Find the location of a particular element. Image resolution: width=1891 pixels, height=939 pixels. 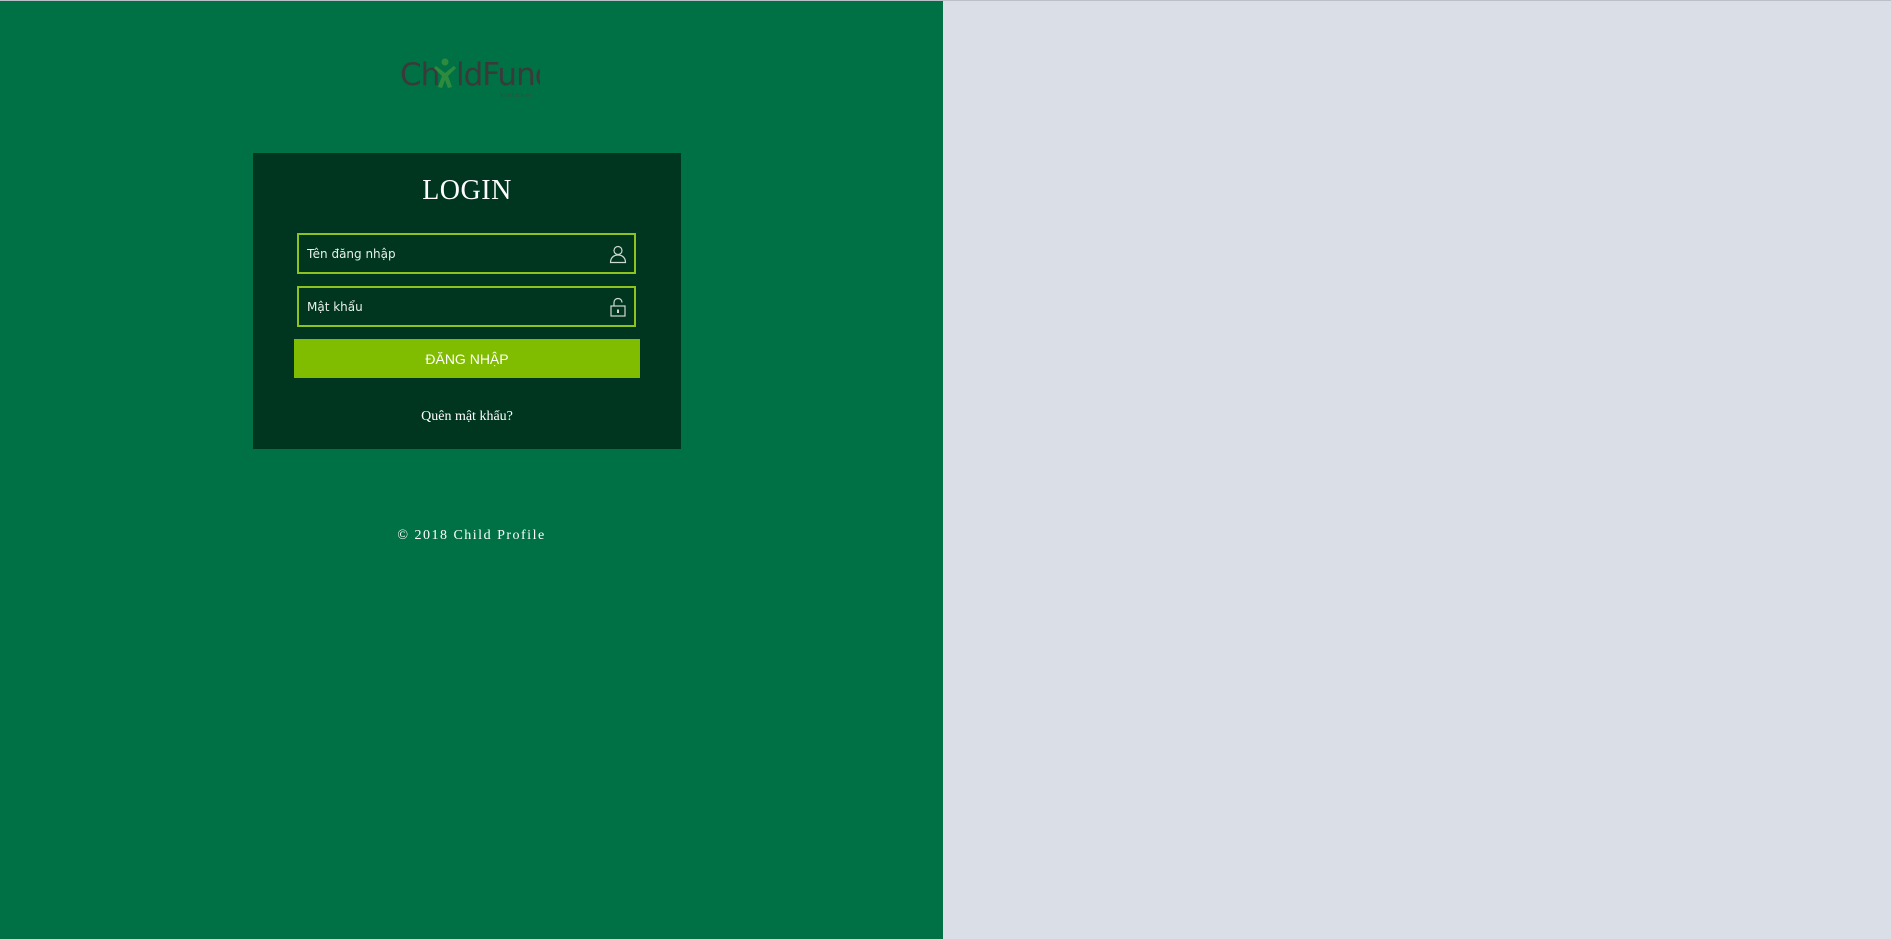

password-input is located at coordinates (448, 306).